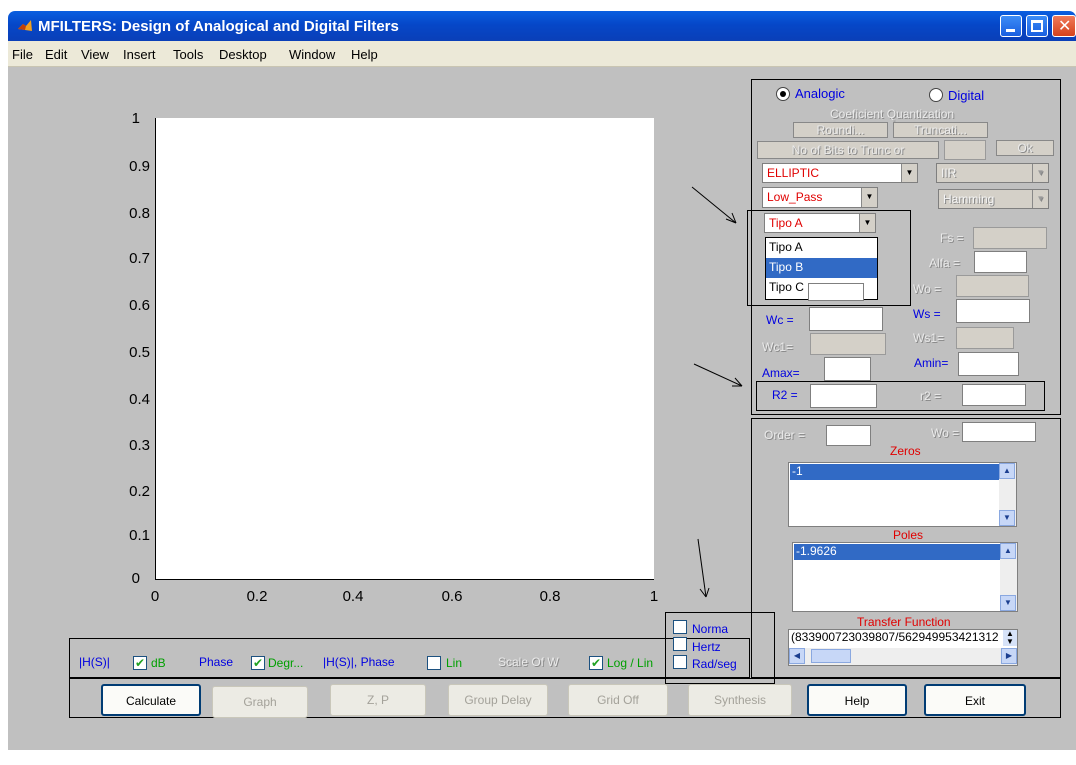 The image size is (1076, 765). What do you see at coordinates (710, 629) in the screenshot?
I see `norma-label: Norma` at bounding box center [710, 629].